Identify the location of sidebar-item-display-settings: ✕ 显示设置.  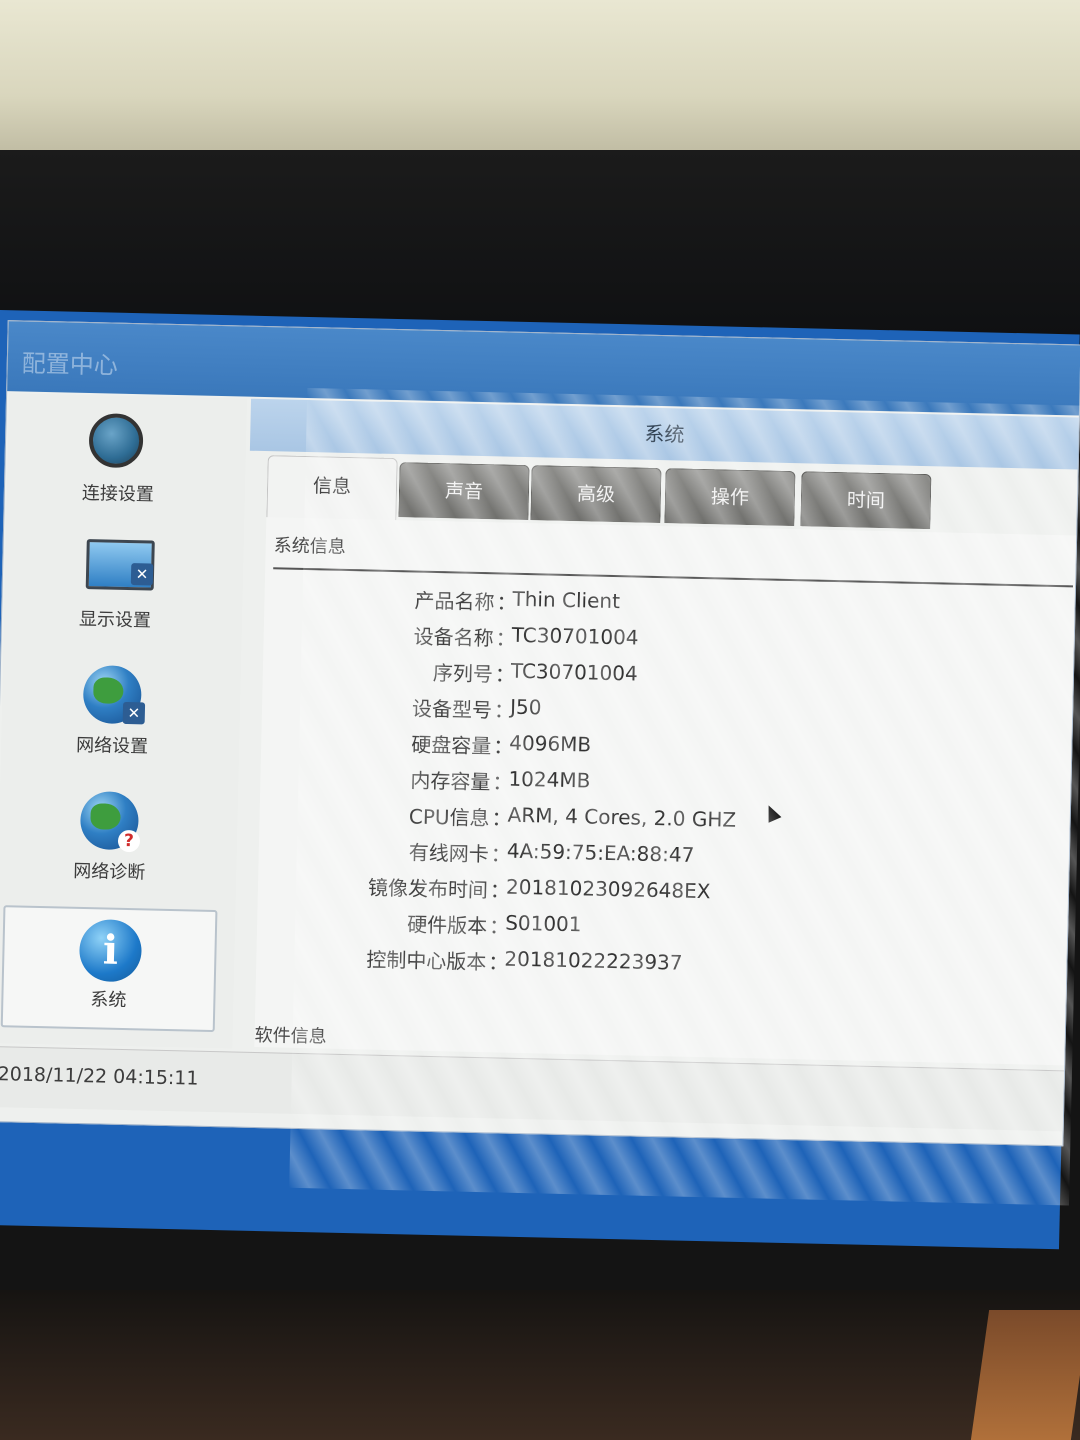
(115, 588).